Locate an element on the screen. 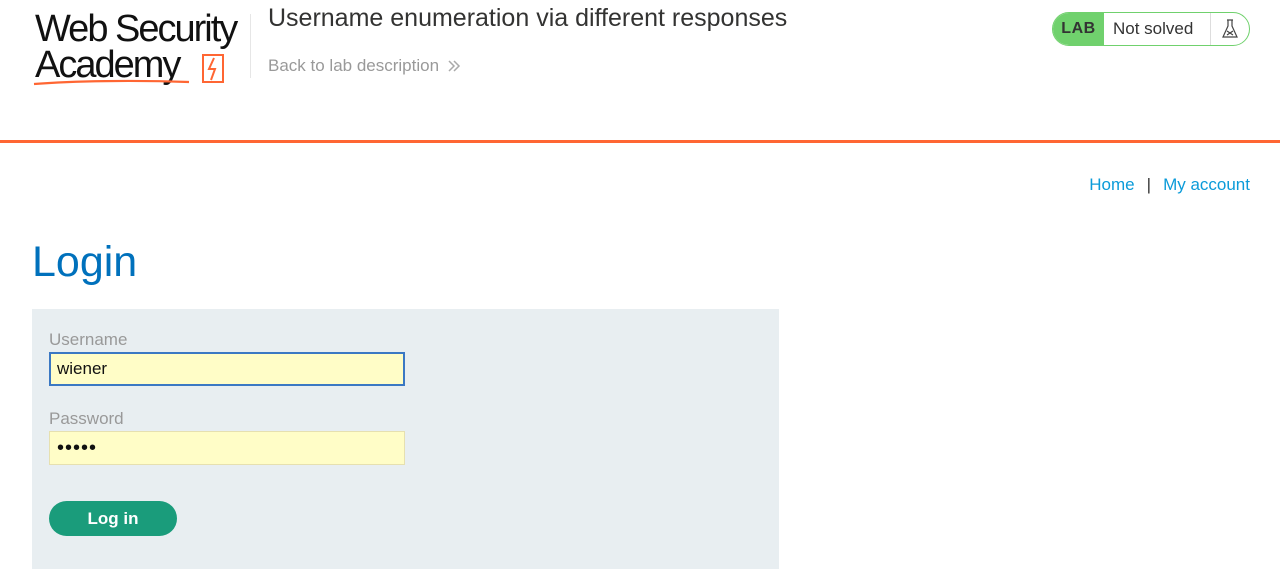 Image resolution: width=1280 pixels, height=569 pixels. back-to-lab-description-link: Back to lab description is located at coordinates (364, 66).